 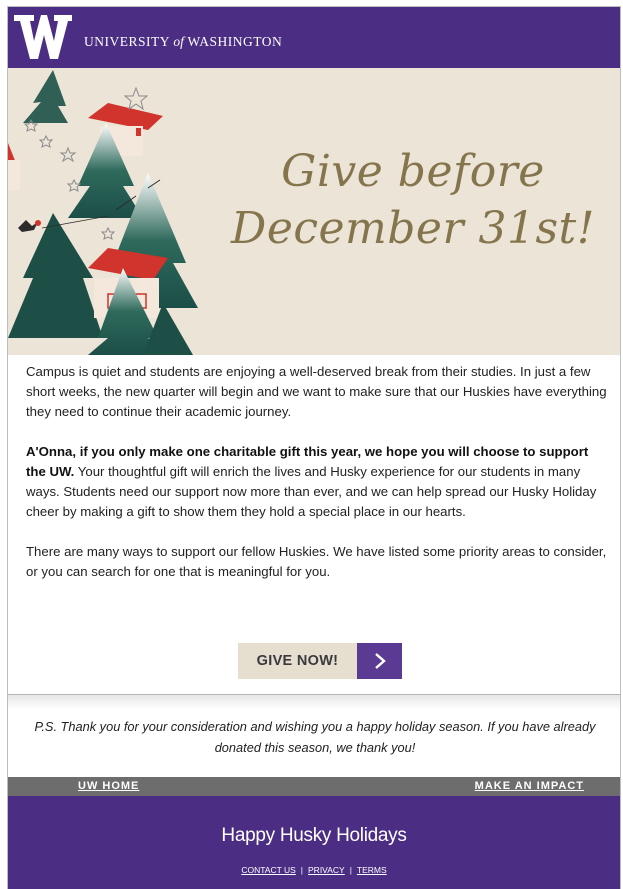 What do you see at coordinates (14, 166) in the screenshot?
I see `house-left-icon` at bounding box center [14, 166].